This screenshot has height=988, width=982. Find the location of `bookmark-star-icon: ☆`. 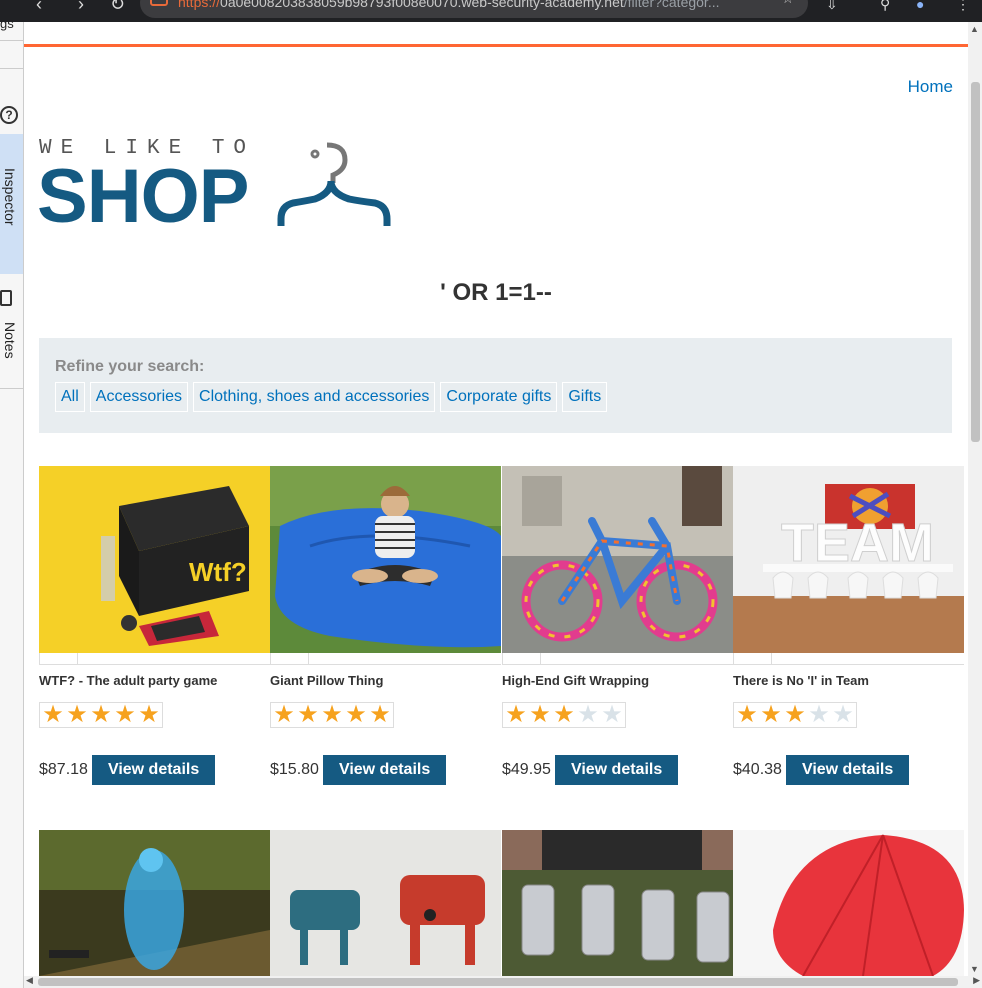

bookmark-star-icon: ☆ is located at coordinates (787, 3).